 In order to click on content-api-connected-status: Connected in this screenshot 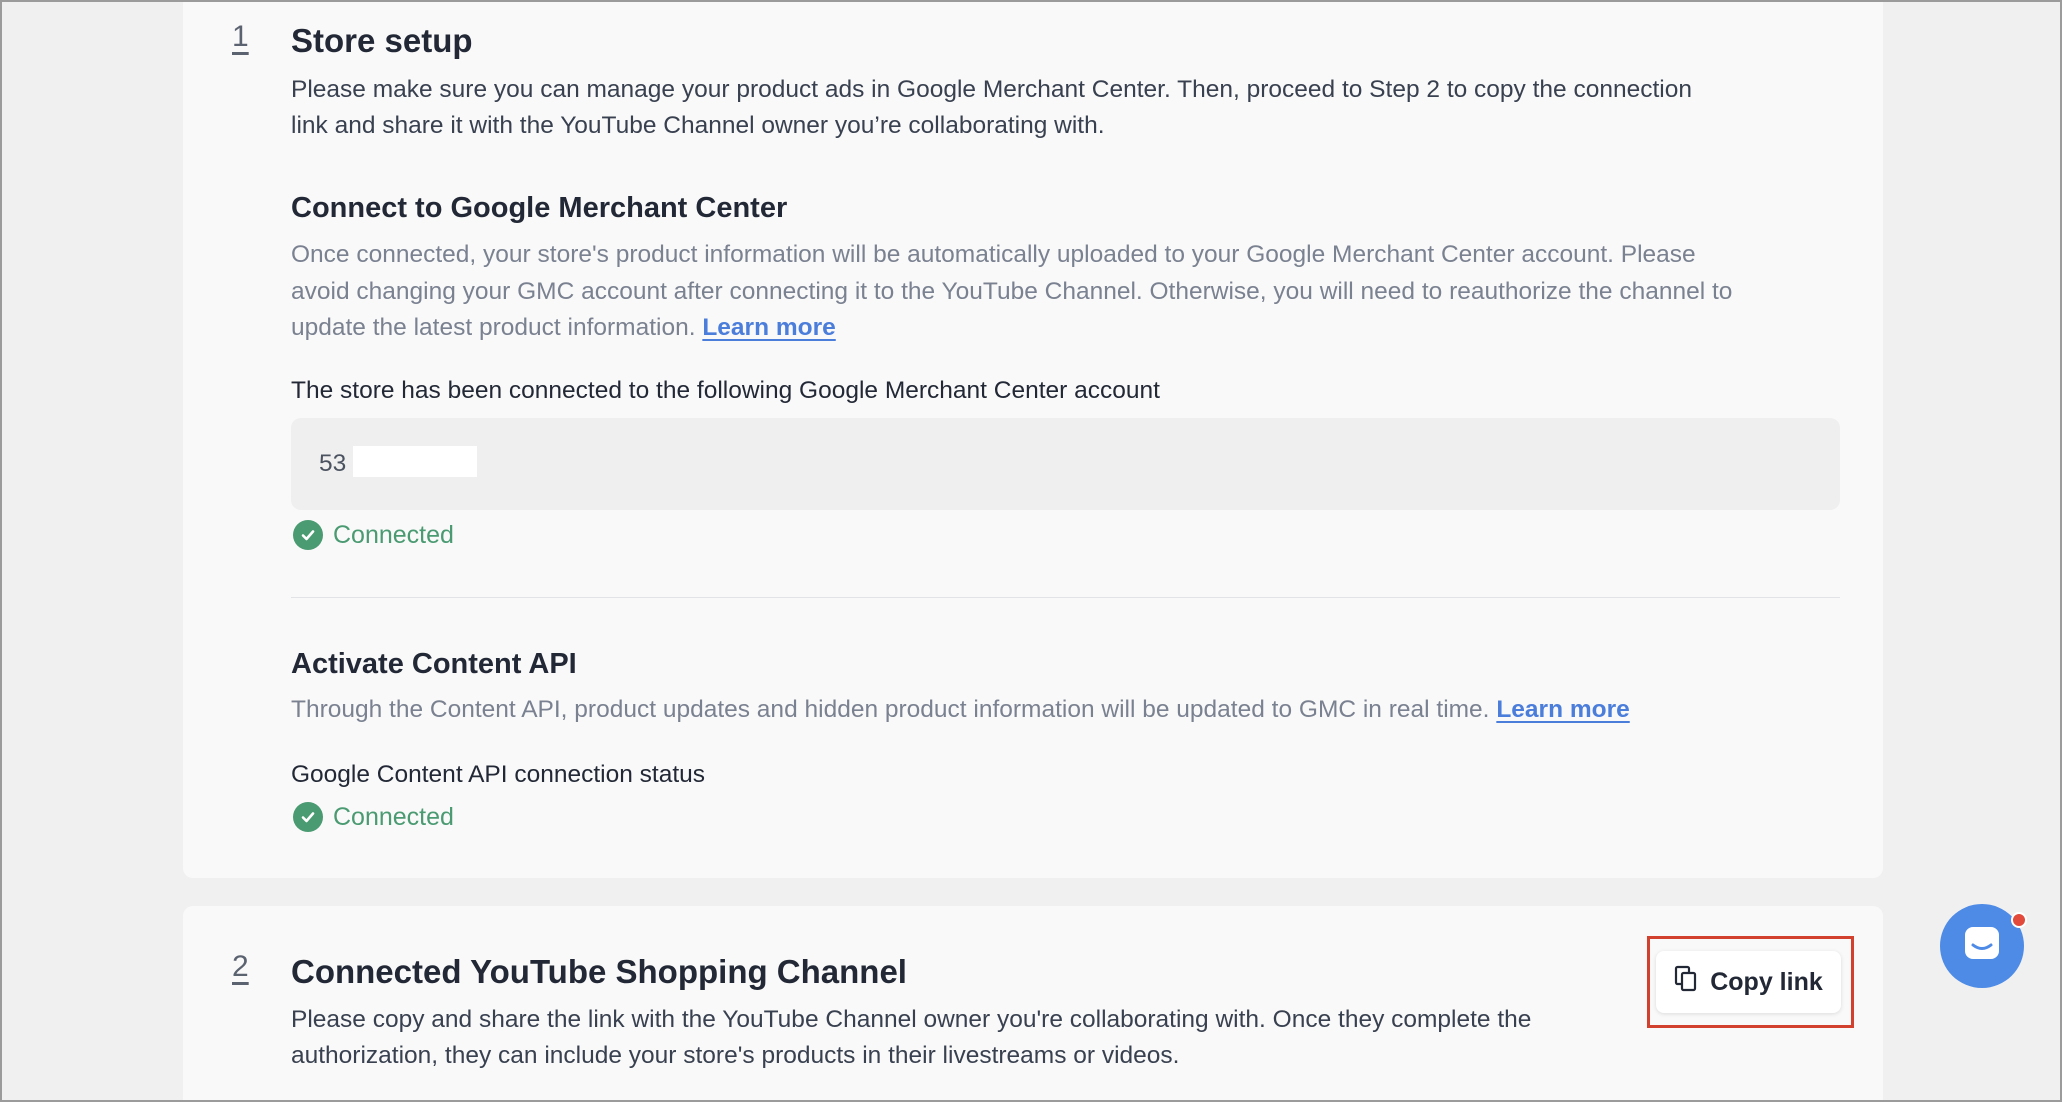, I will do `click(373, 817)`.